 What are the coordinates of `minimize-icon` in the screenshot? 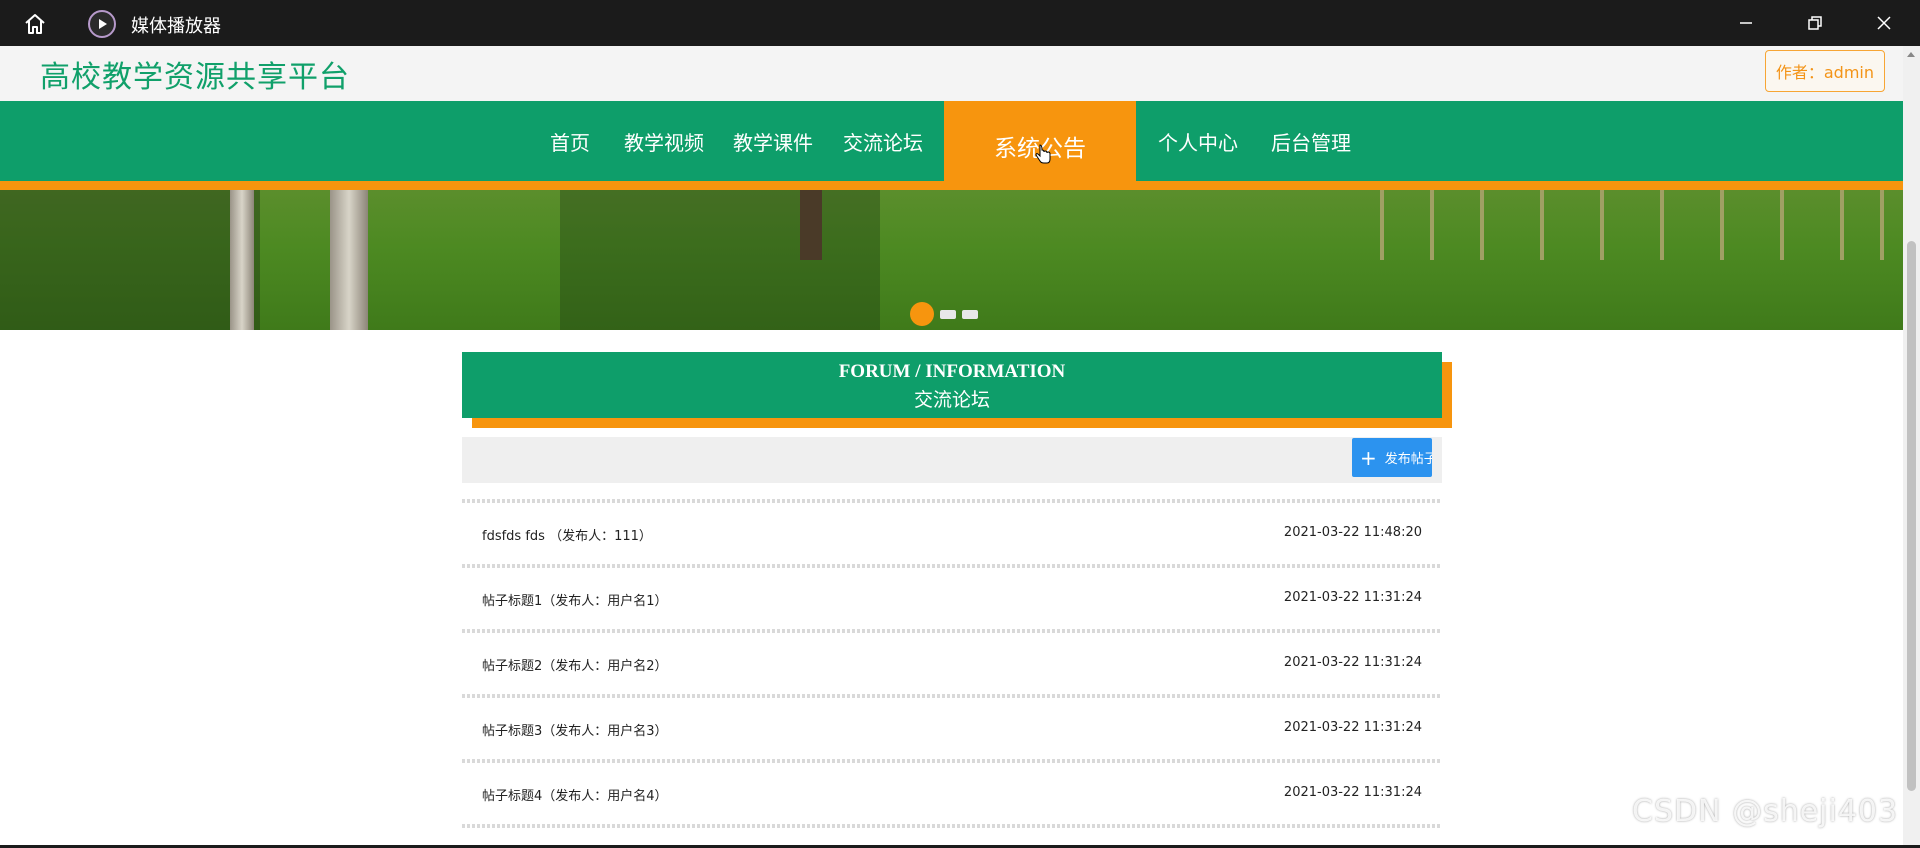 It's located at (1746, 23).